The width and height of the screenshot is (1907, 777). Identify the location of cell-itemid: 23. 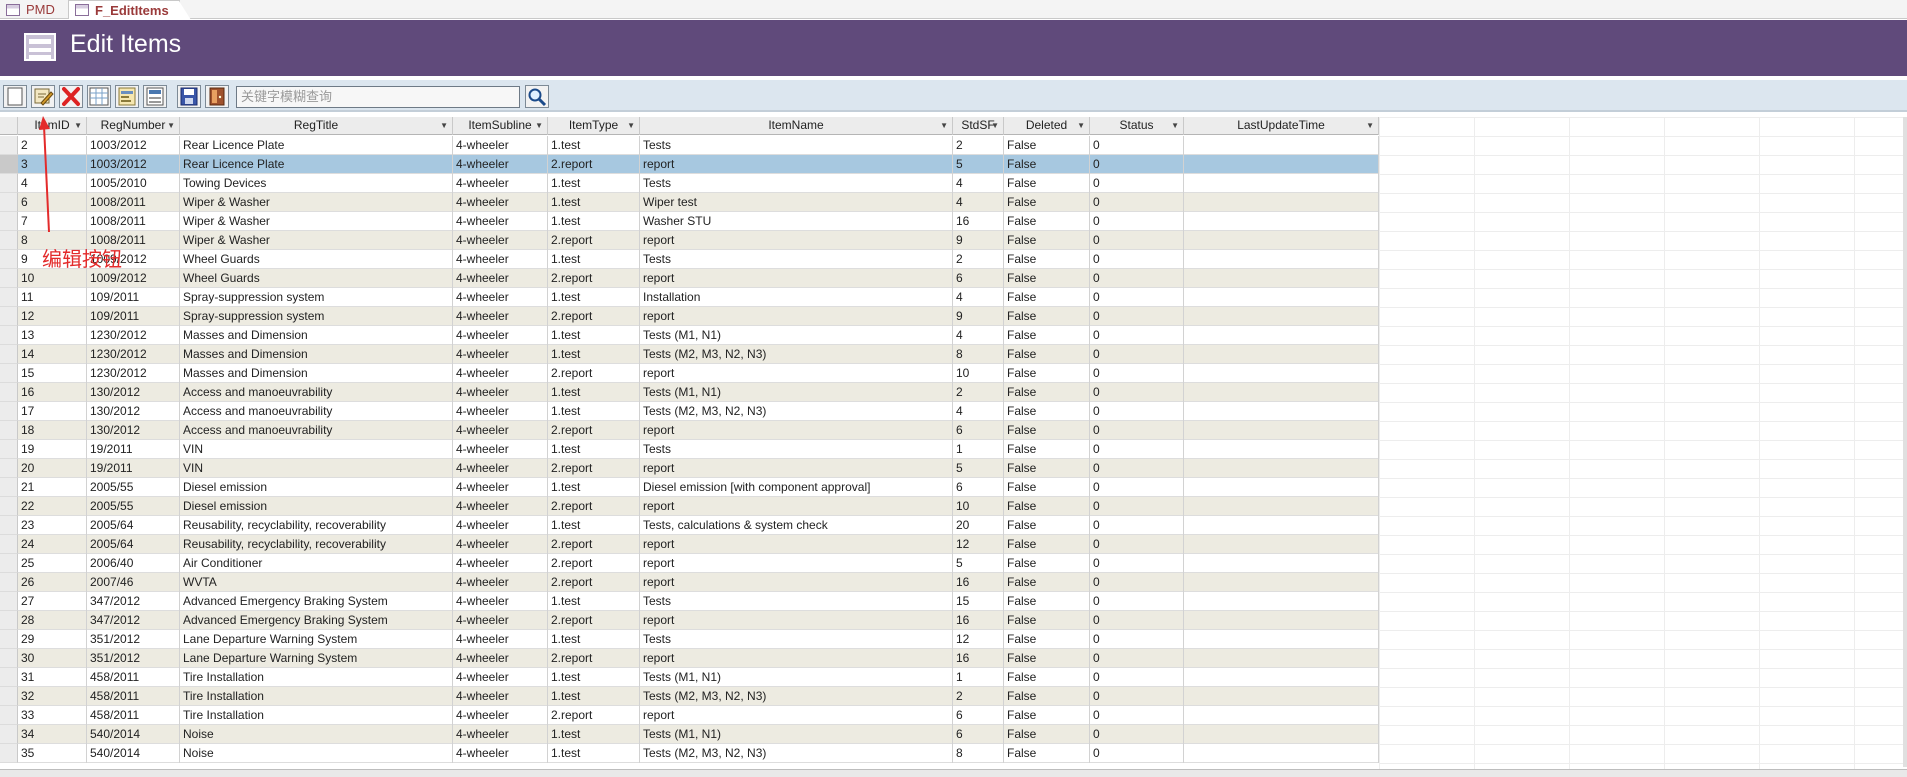
(52, 525).